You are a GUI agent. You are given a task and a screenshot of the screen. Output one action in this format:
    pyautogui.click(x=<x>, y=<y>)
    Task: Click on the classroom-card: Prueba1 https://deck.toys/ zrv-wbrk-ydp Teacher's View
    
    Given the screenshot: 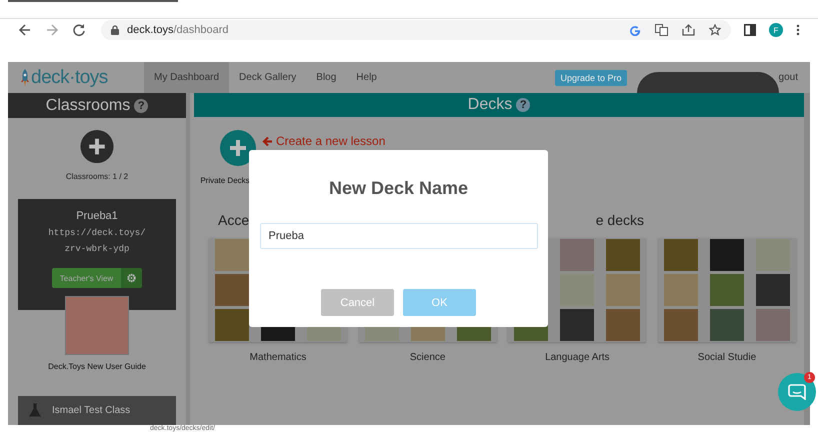 What is the action you would take?
    pyautogui.click(x=97, y=254)
    